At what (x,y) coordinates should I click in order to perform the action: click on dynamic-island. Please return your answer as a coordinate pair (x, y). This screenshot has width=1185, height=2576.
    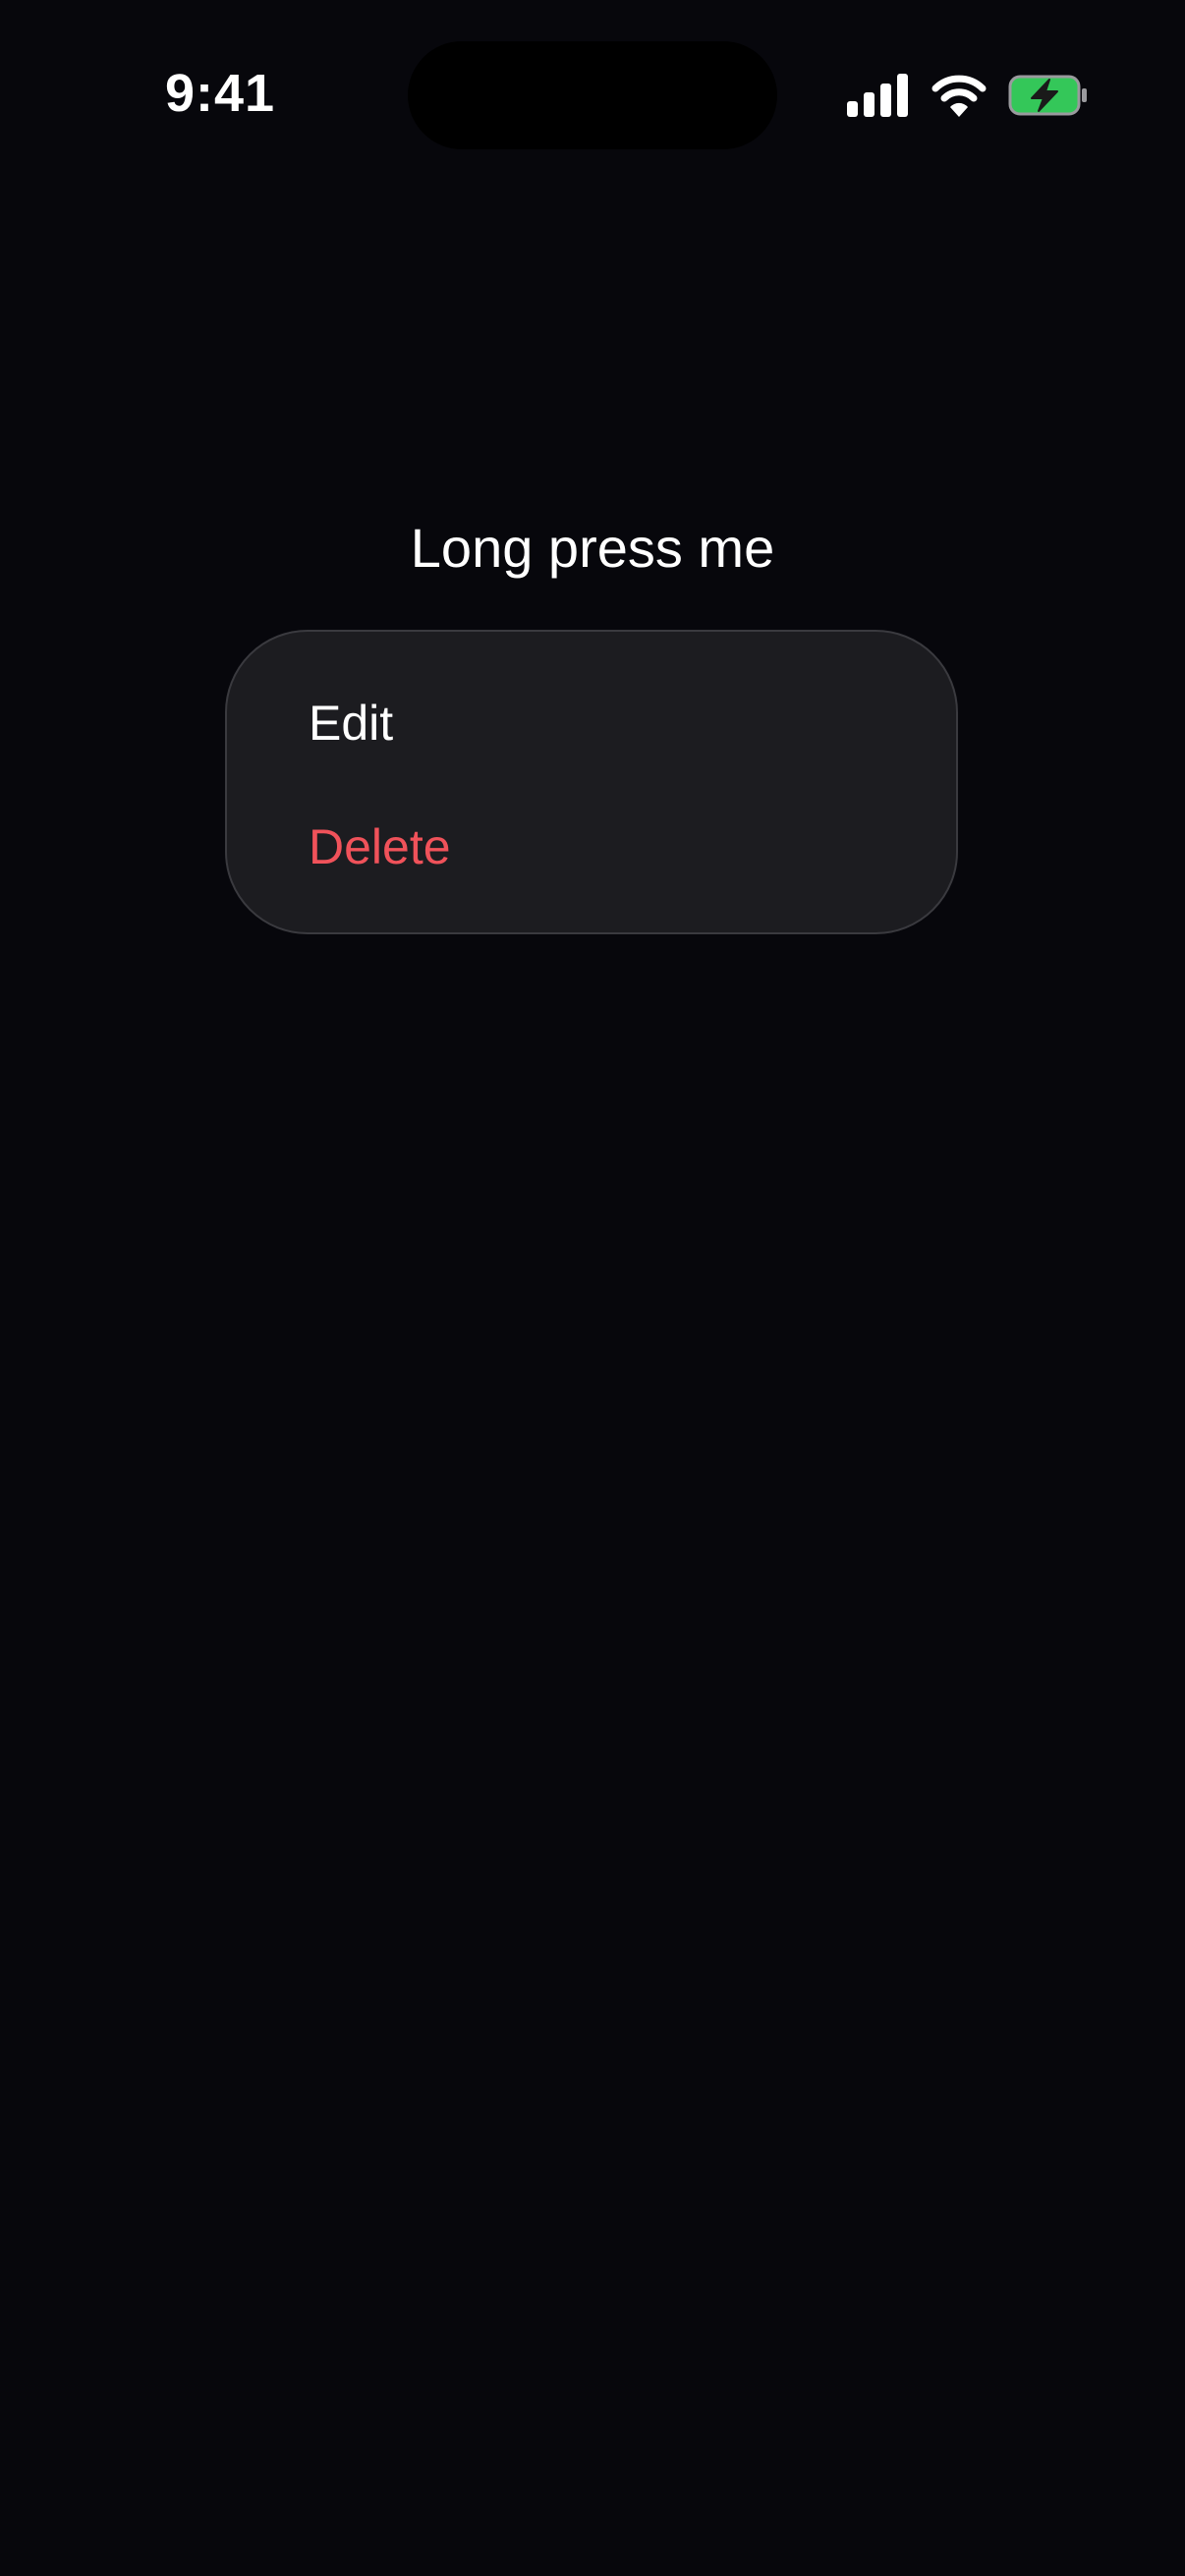
    Looking at the image, I should click on (592, 95).